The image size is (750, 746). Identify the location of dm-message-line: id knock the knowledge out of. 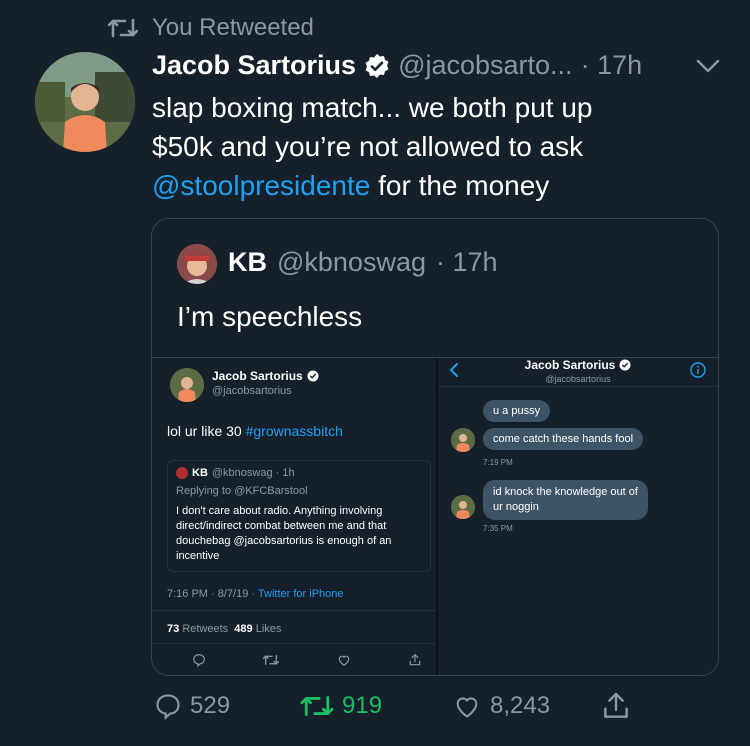
(565, 492).